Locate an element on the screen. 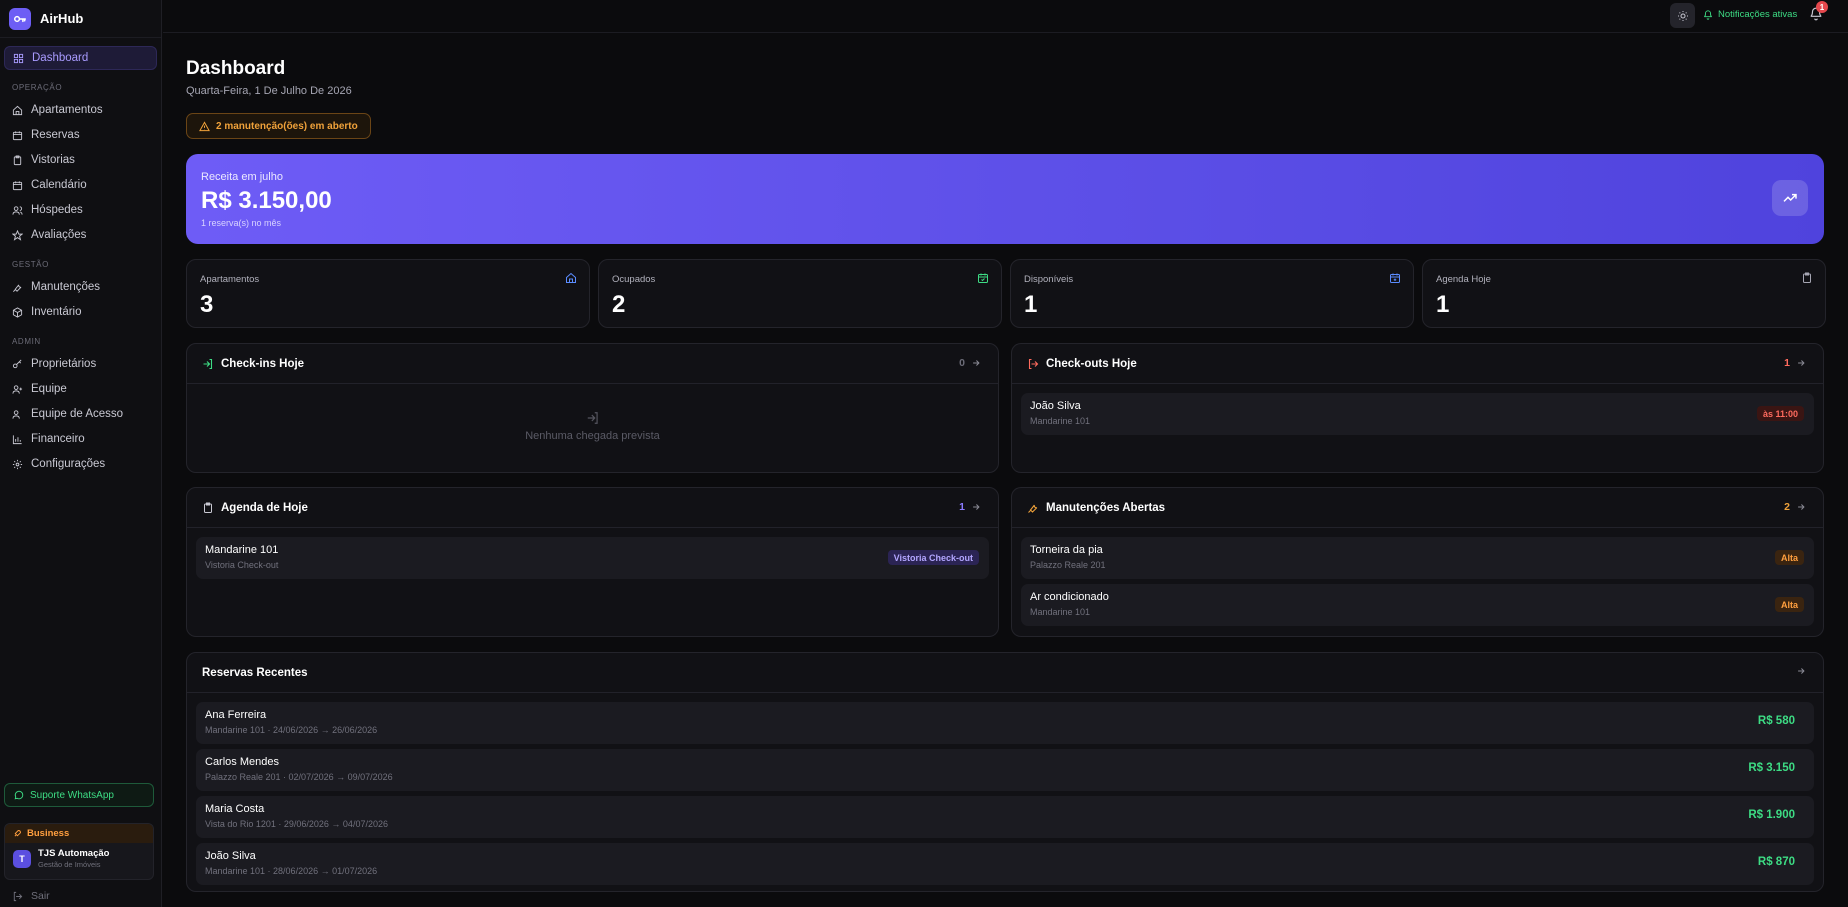  guest-name: Ana Ferreira is located at coordinates (236, 715).